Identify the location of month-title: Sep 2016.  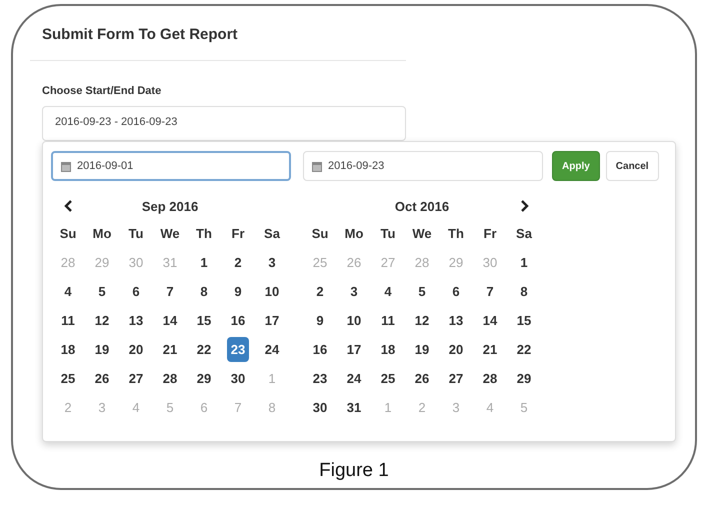
(170, 206).